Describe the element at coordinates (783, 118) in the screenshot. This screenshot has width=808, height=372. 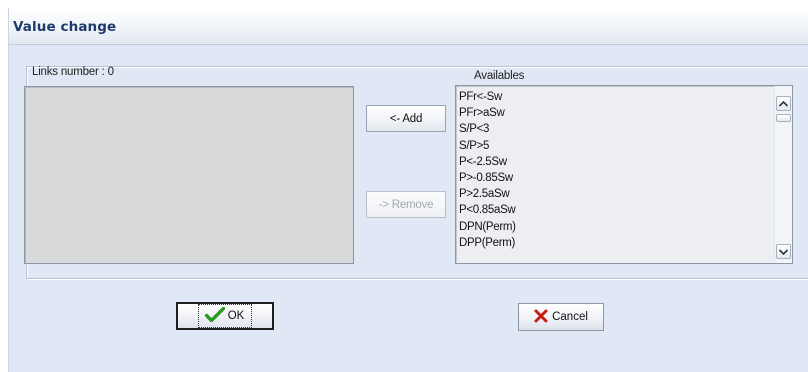
I see `scroll-thumb` at that location.